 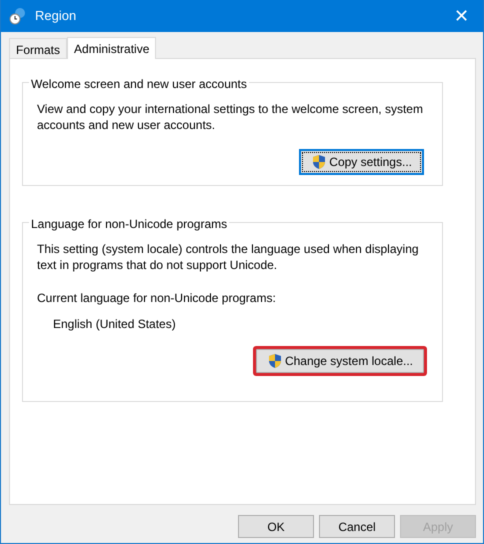 What do you see at coordinates (111, 48) in the screenshot?
I see `tab: Administrative` at bounding box center [111, 48].